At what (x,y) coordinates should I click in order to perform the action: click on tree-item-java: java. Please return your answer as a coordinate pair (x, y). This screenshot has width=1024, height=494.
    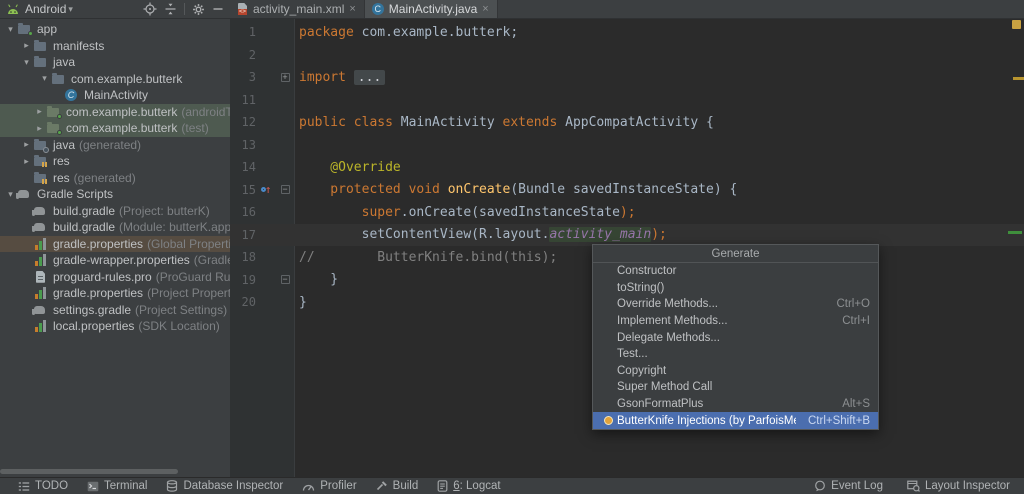
    Looking at the image, I should click on (115, 62).